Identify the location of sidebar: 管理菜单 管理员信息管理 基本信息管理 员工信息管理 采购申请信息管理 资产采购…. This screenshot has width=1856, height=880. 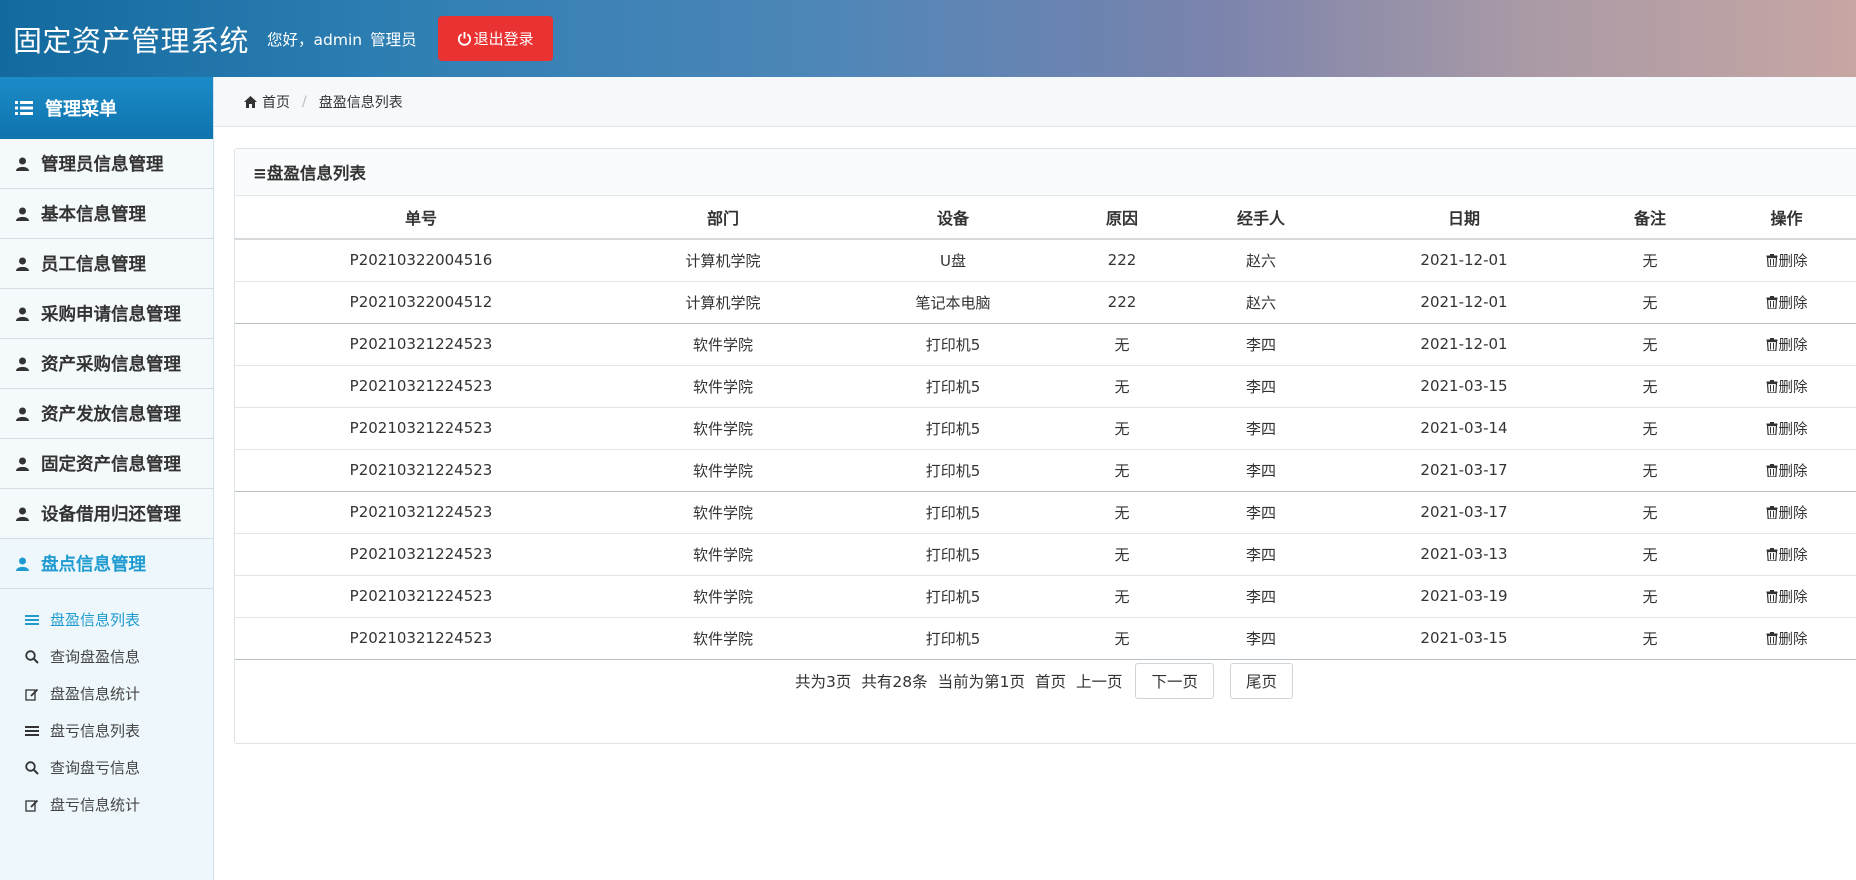
(107, 478).